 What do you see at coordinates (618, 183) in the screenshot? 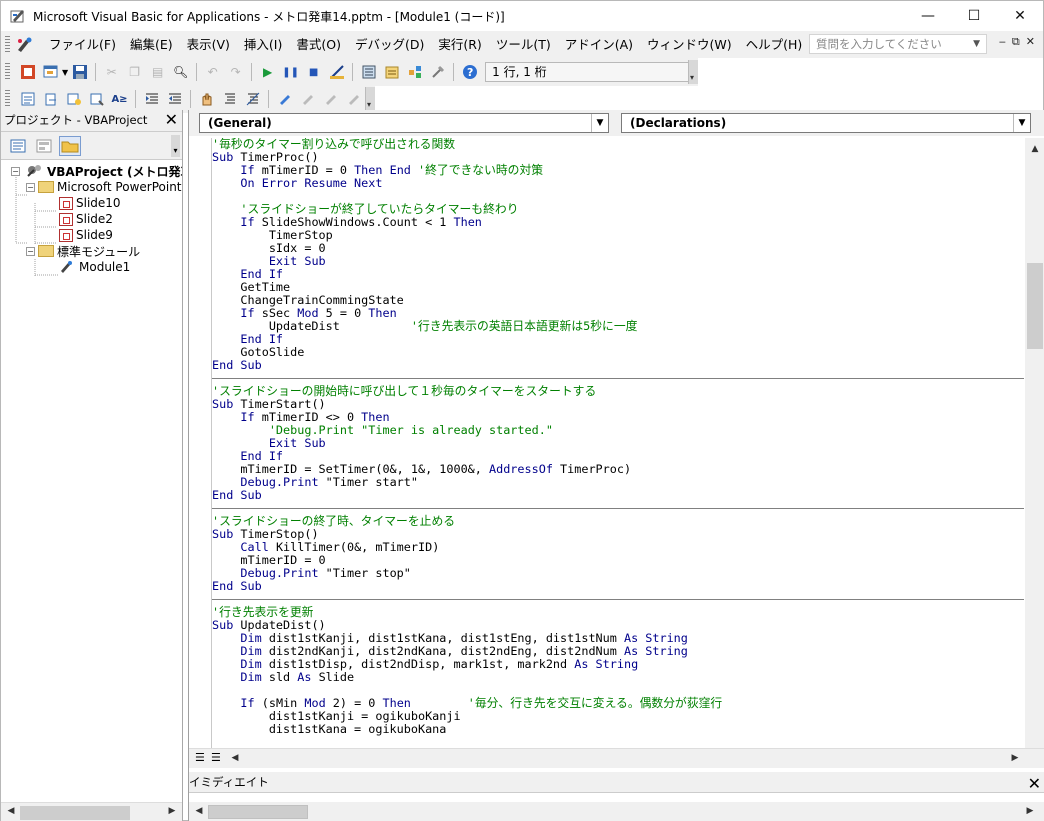
I see `code-line: On Error Resume Next` at bounding box center [618, 183].